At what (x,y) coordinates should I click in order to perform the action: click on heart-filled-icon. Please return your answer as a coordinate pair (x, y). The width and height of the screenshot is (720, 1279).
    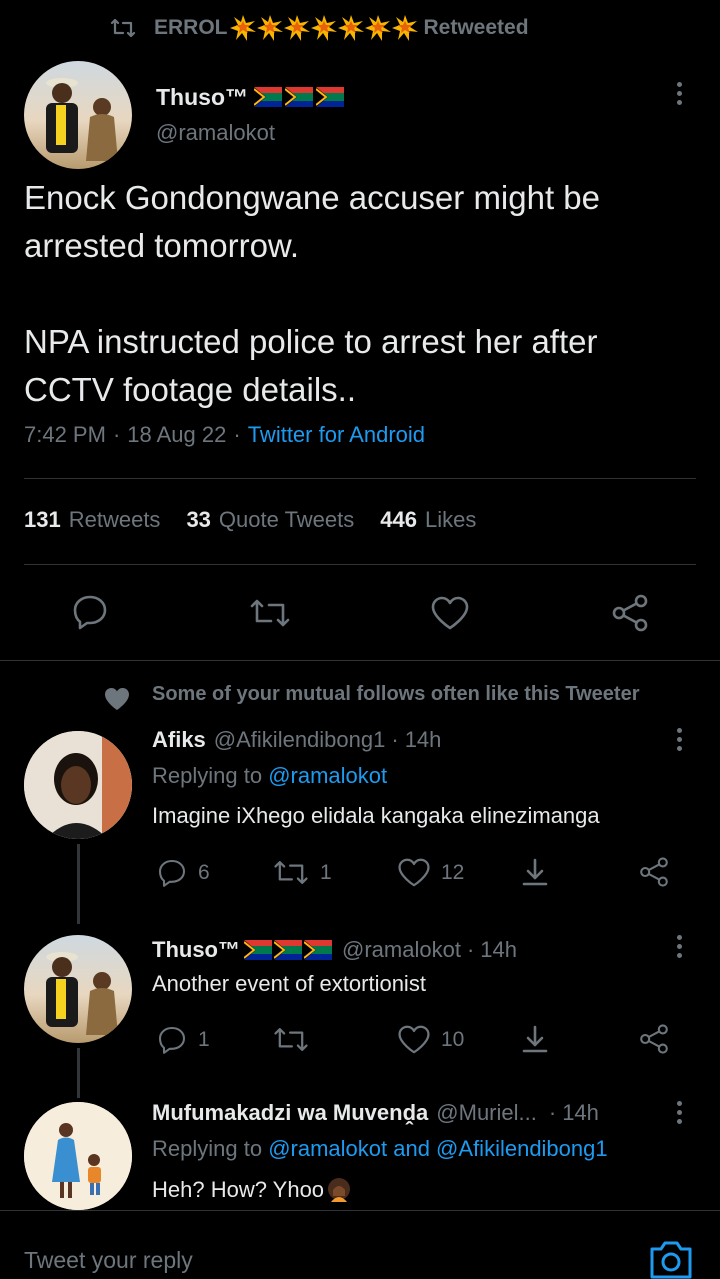
    Looking at the image, I should click on (117, 699).